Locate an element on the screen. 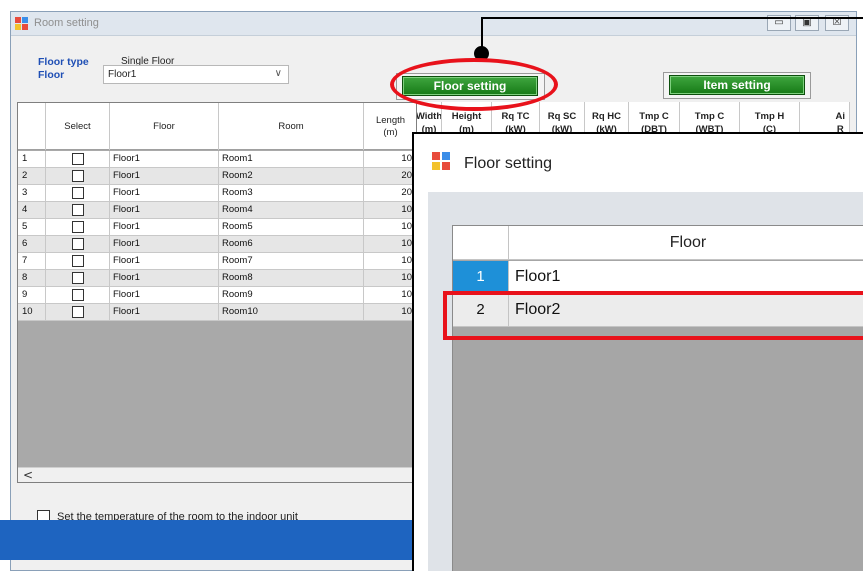 Image resolution: width=863 pixels, height=571 pixels. floor-row-number: 1 is located at coordinates (481, 277).